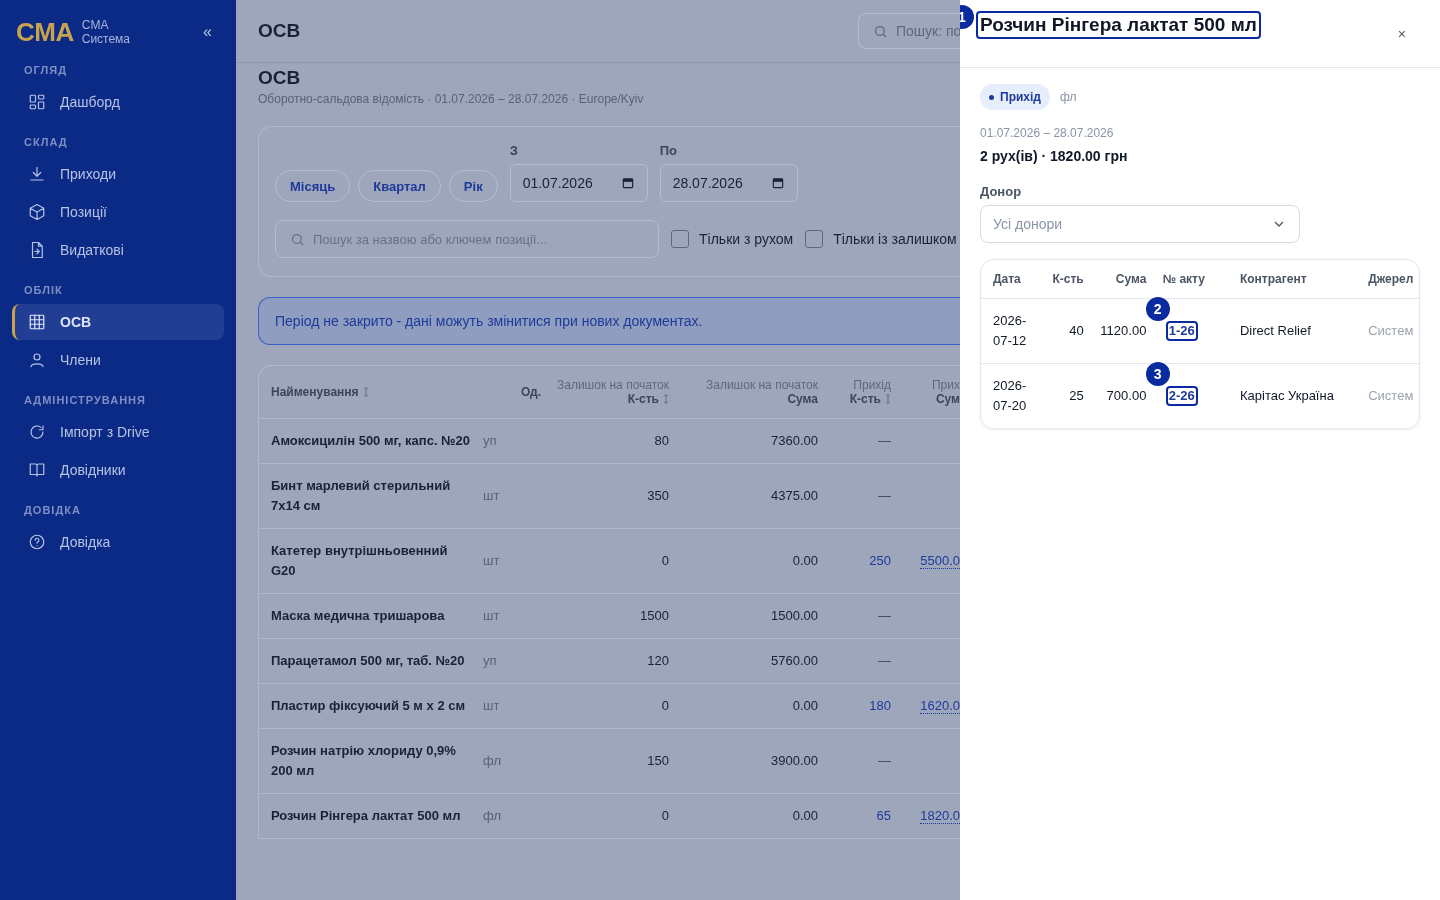 The width and height of the screenshot is (1440, 900). I want to click on user-icon, so click(37, 360).